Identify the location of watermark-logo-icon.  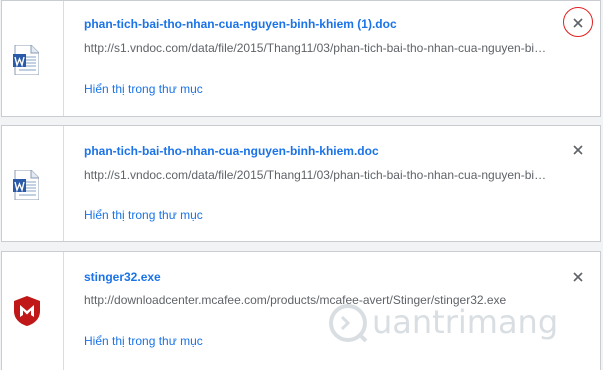
(348, 323).